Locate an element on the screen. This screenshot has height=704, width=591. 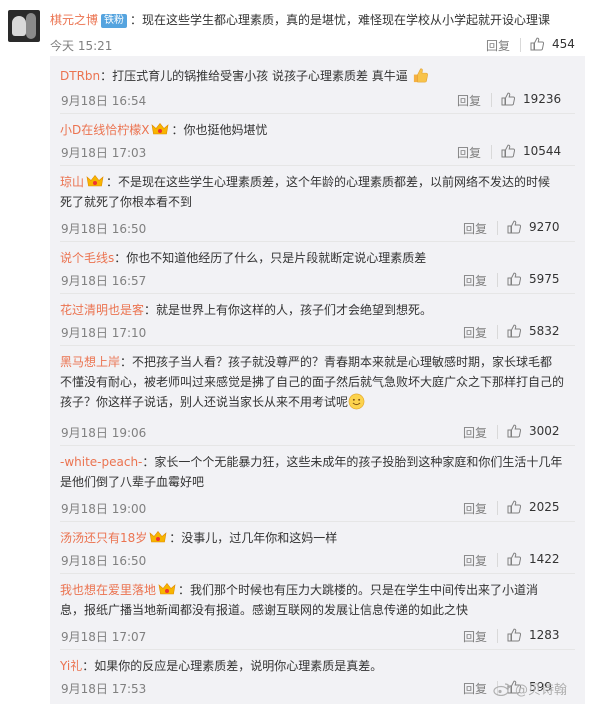
thumbs-up-emoji-icon is located at coordinates (420, 75).